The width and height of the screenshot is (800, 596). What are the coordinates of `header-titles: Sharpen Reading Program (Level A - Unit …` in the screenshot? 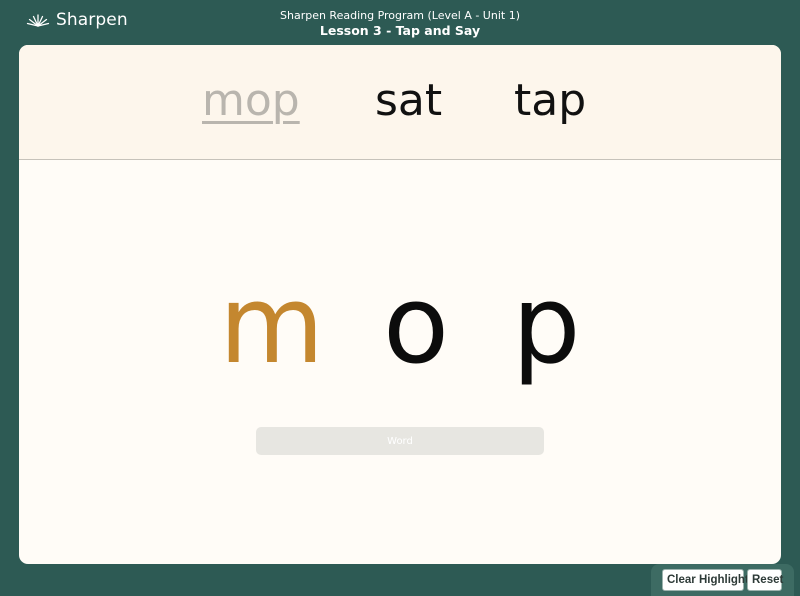 It's located at (400, 24).